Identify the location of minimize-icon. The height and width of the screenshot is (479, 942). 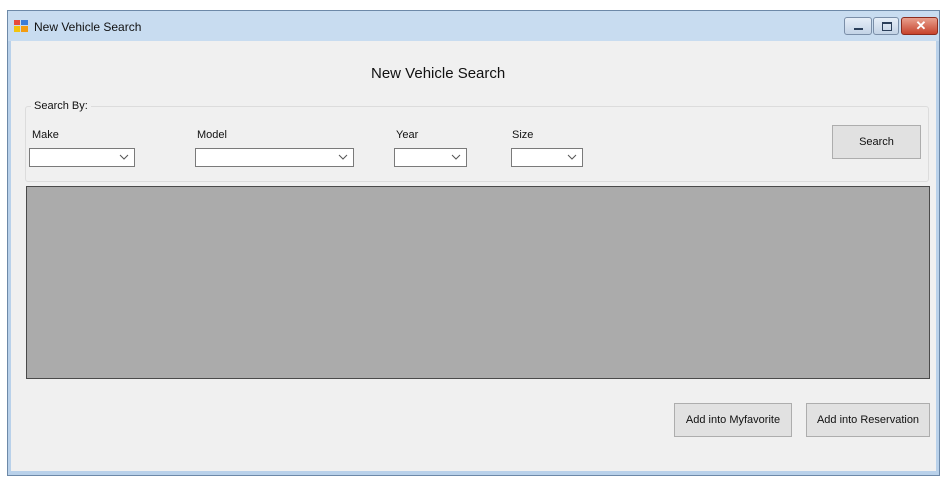
(858, 29).